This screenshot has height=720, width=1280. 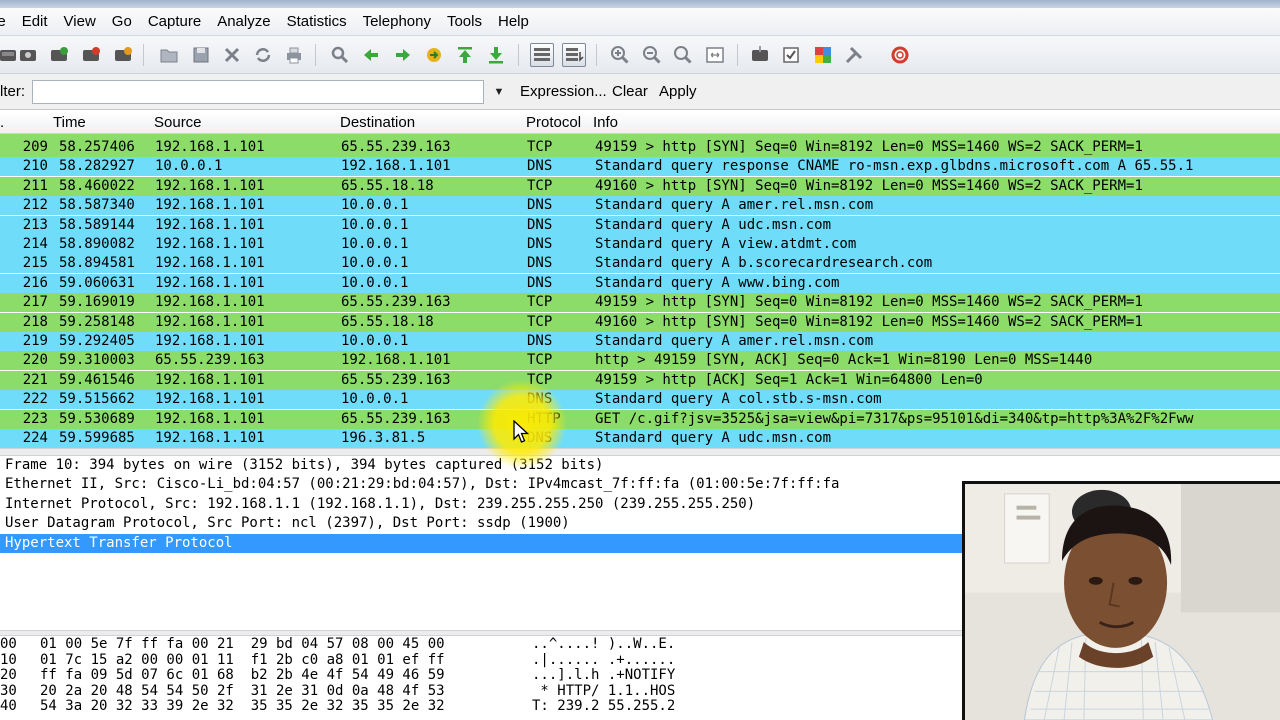 I want to click on menu-help: Help, so click(x=513, y=22).